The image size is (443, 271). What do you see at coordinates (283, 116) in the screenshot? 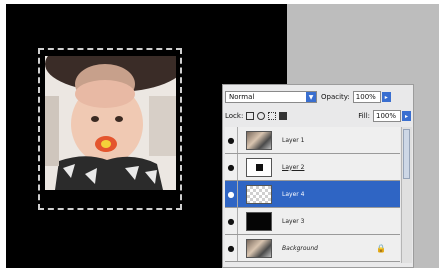
I see `lock-all-icon` at bounding box center [283, 116].